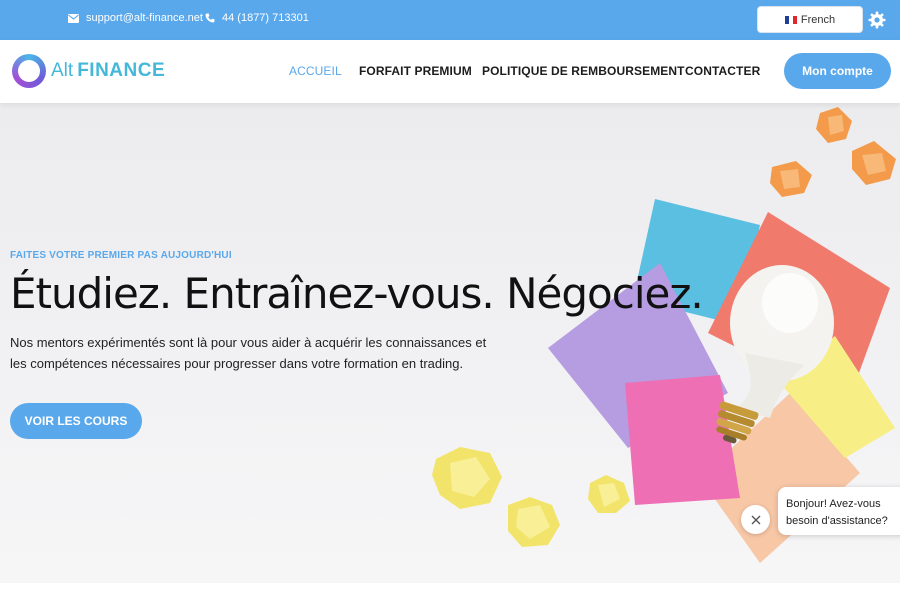 Image resolution: width=900 pixels, height=600 pixels. What do you see at coordinates (265, 18) in the screenshot?
I see `contact-phone-text: 44 (1877) 713301` at bounding box center [265, 18].